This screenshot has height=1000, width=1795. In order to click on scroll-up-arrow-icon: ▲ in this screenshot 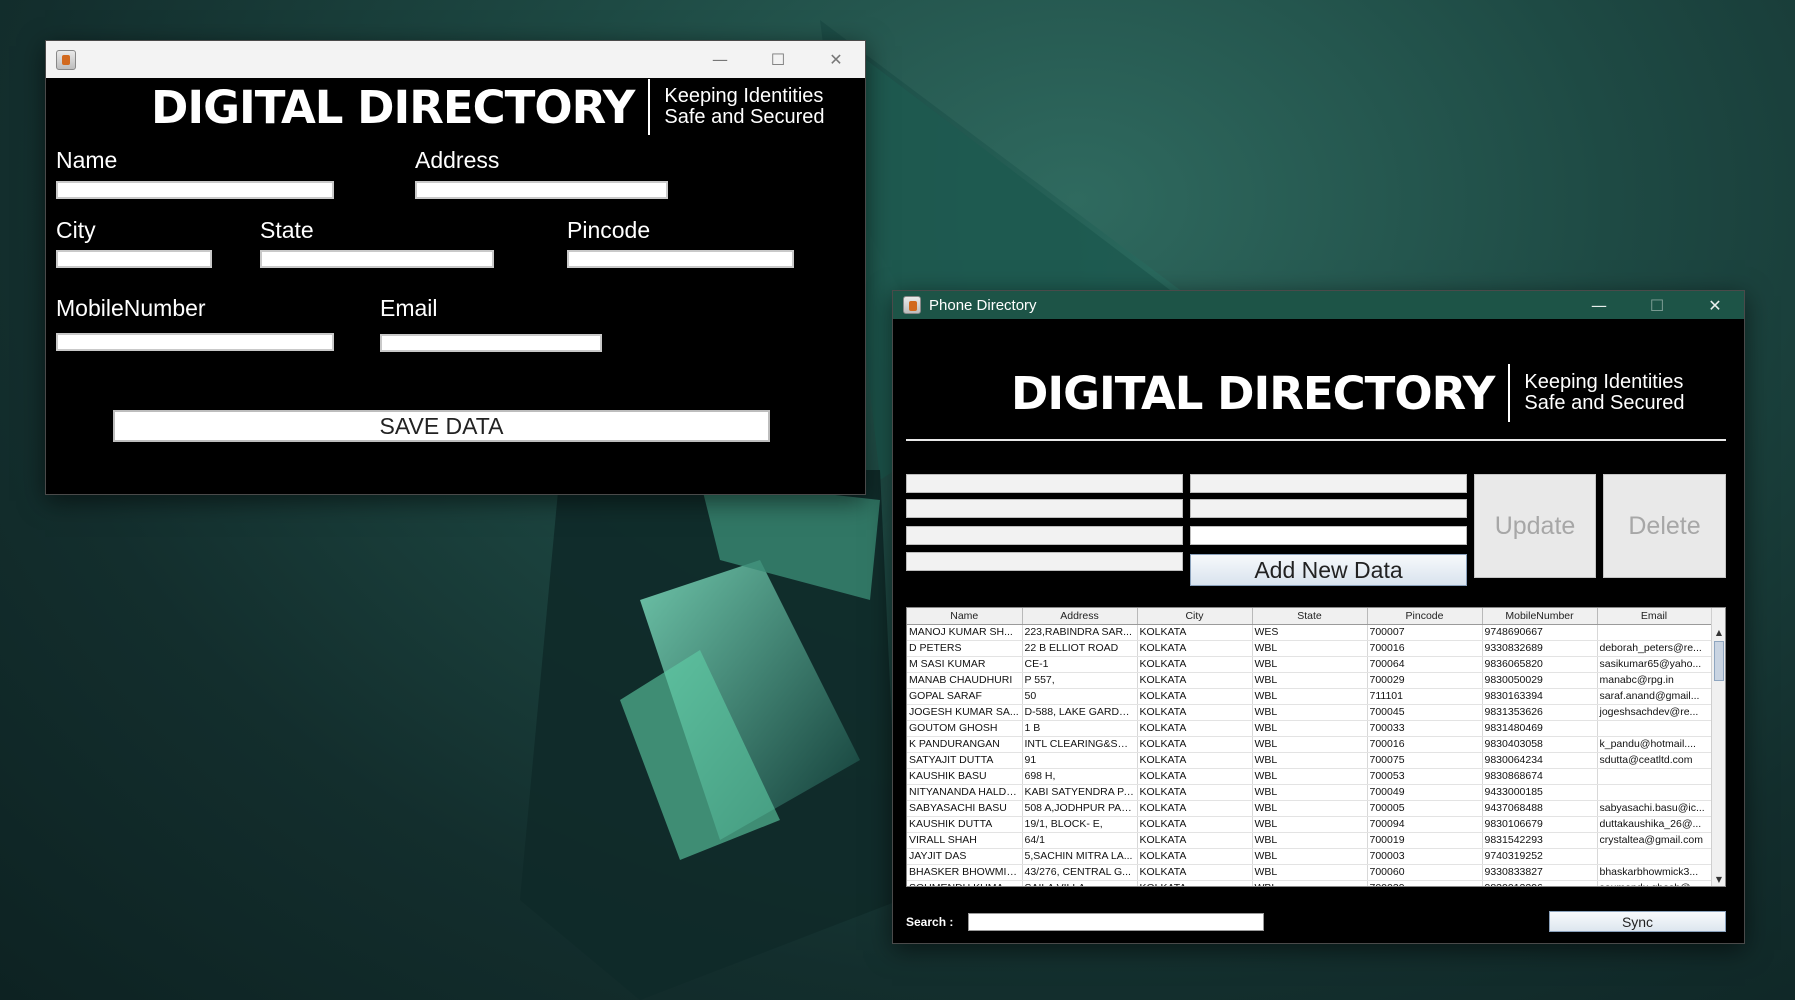, I will do `click(1718, 632)`.